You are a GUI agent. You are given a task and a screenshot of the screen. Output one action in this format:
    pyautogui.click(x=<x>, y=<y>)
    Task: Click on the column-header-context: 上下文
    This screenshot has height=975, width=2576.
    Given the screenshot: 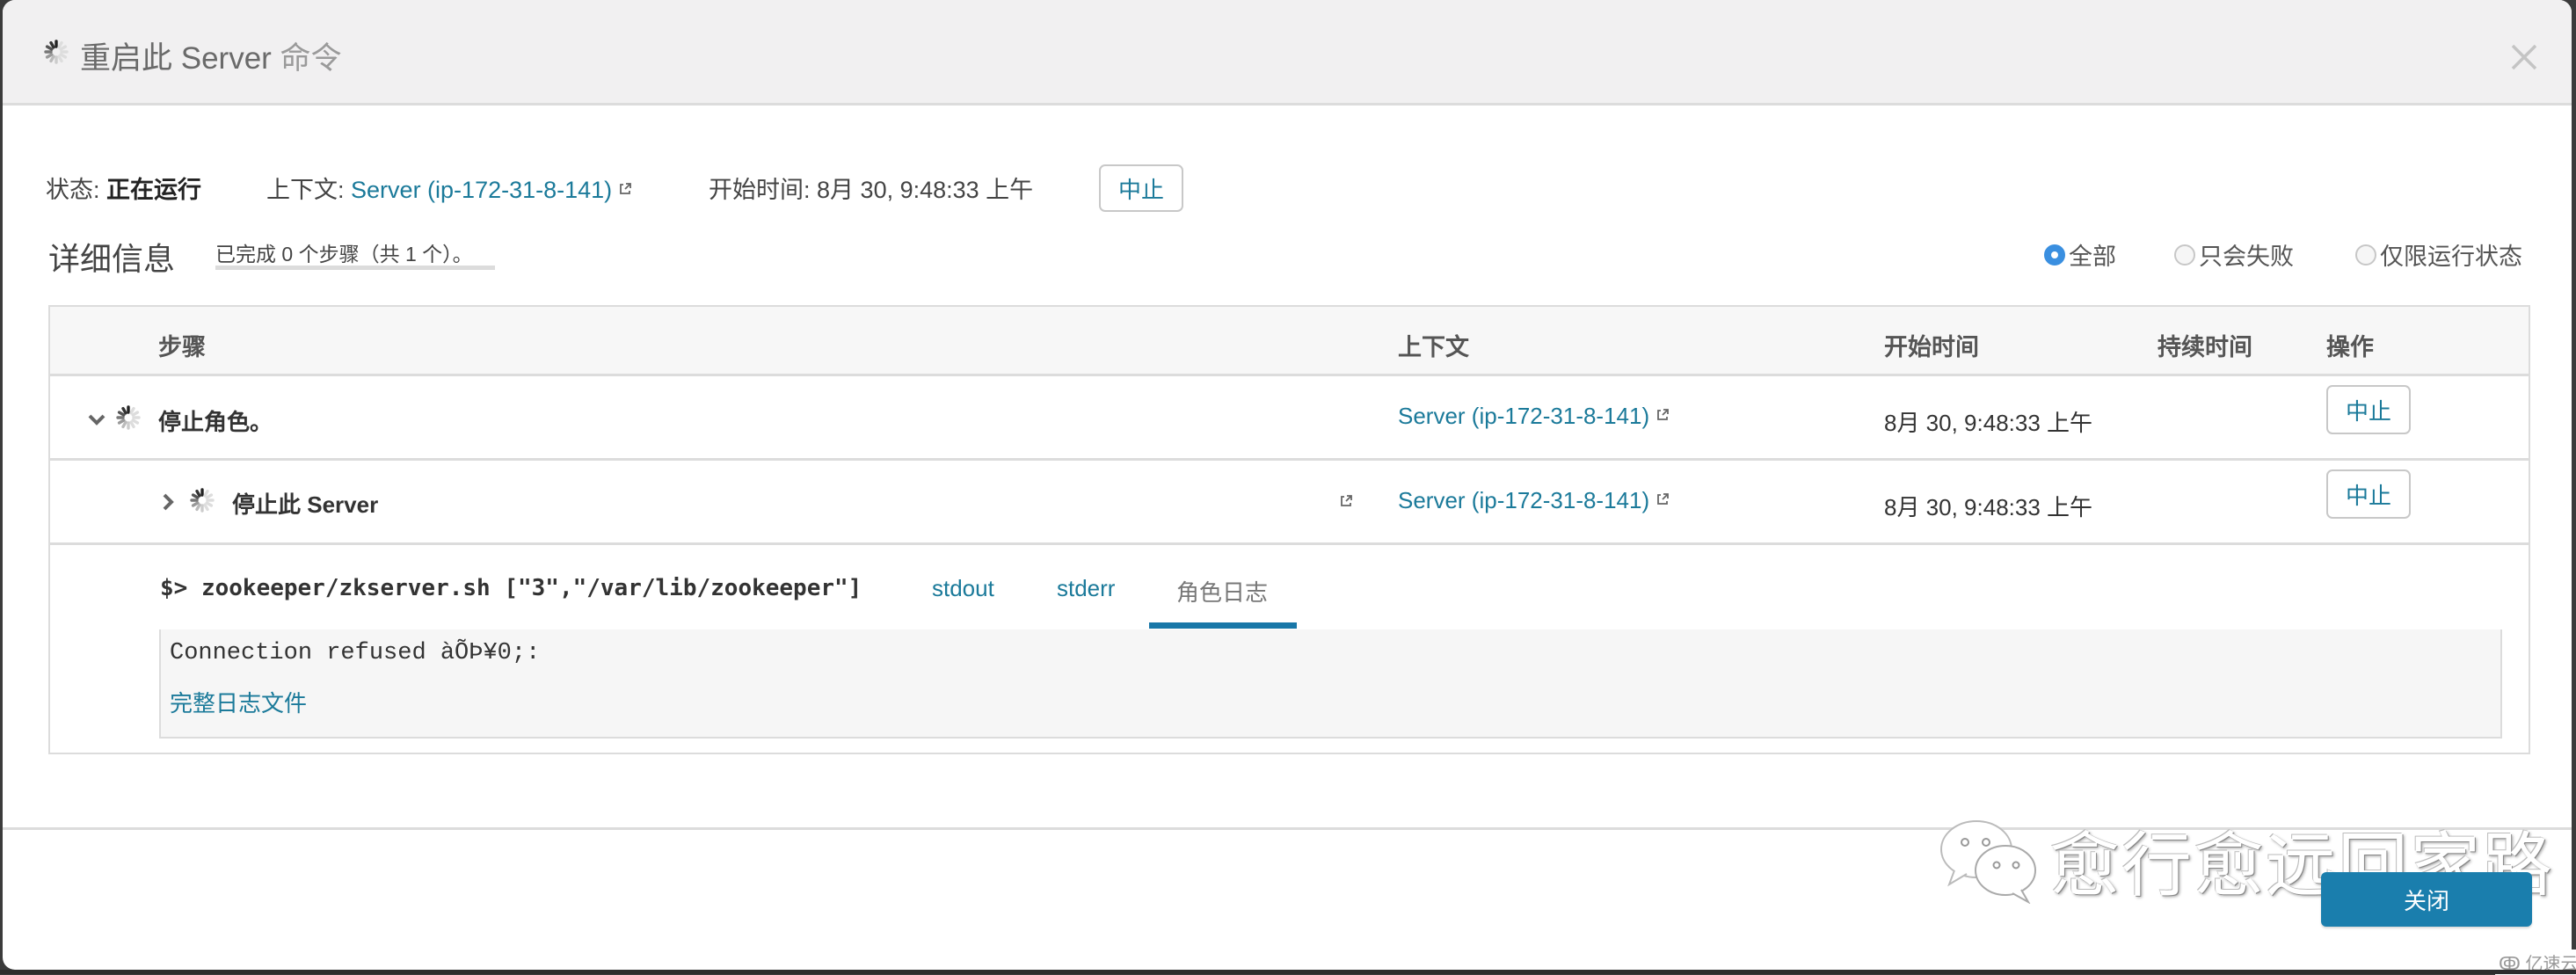 What is the action you would take?
    pyautogui.click(x=1433, y=347)
    